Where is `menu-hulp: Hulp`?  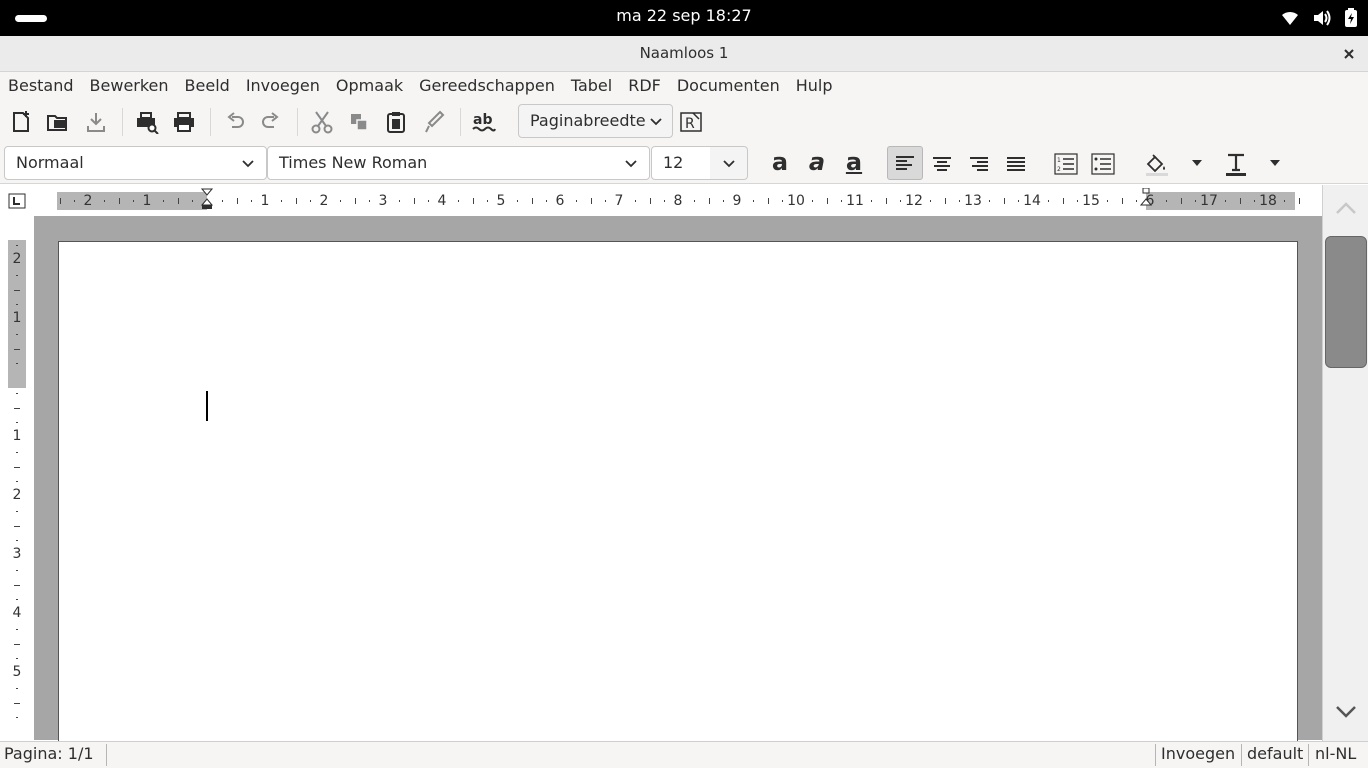
menu-hulp: Hulp is located at coordinates (814, 86).